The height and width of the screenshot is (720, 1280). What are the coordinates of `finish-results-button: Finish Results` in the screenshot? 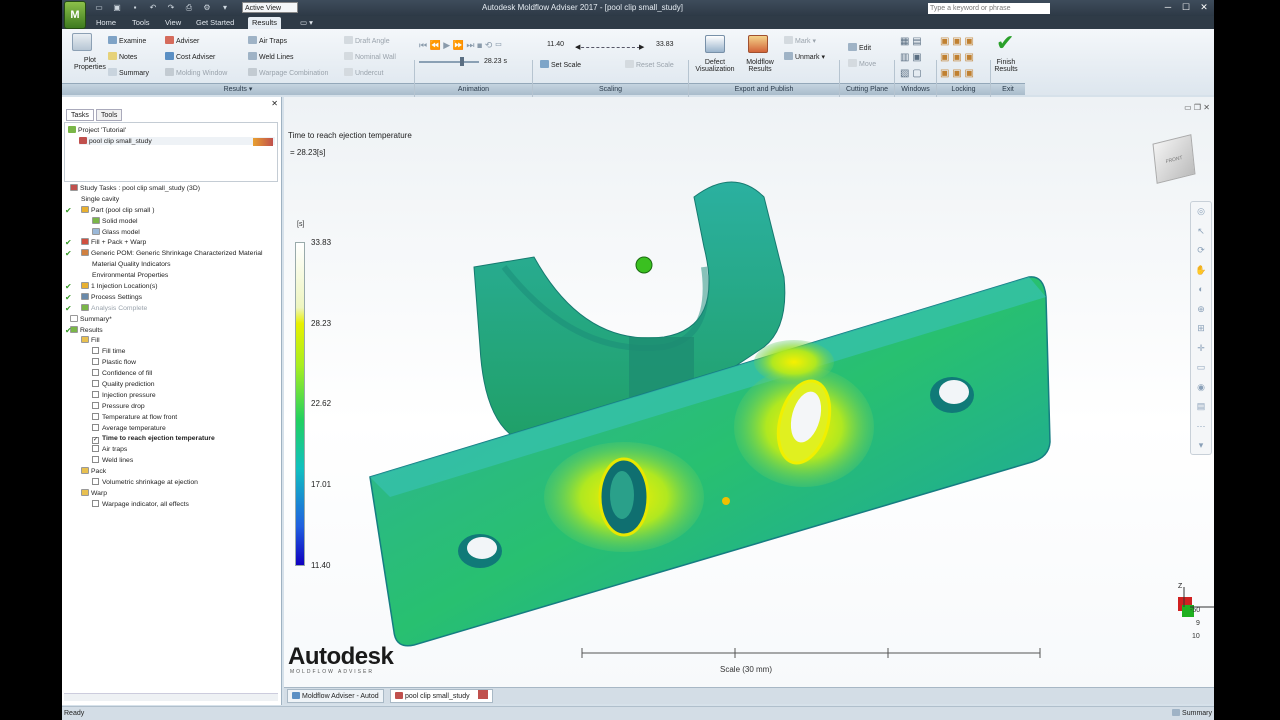 It's located at (1006, 66).